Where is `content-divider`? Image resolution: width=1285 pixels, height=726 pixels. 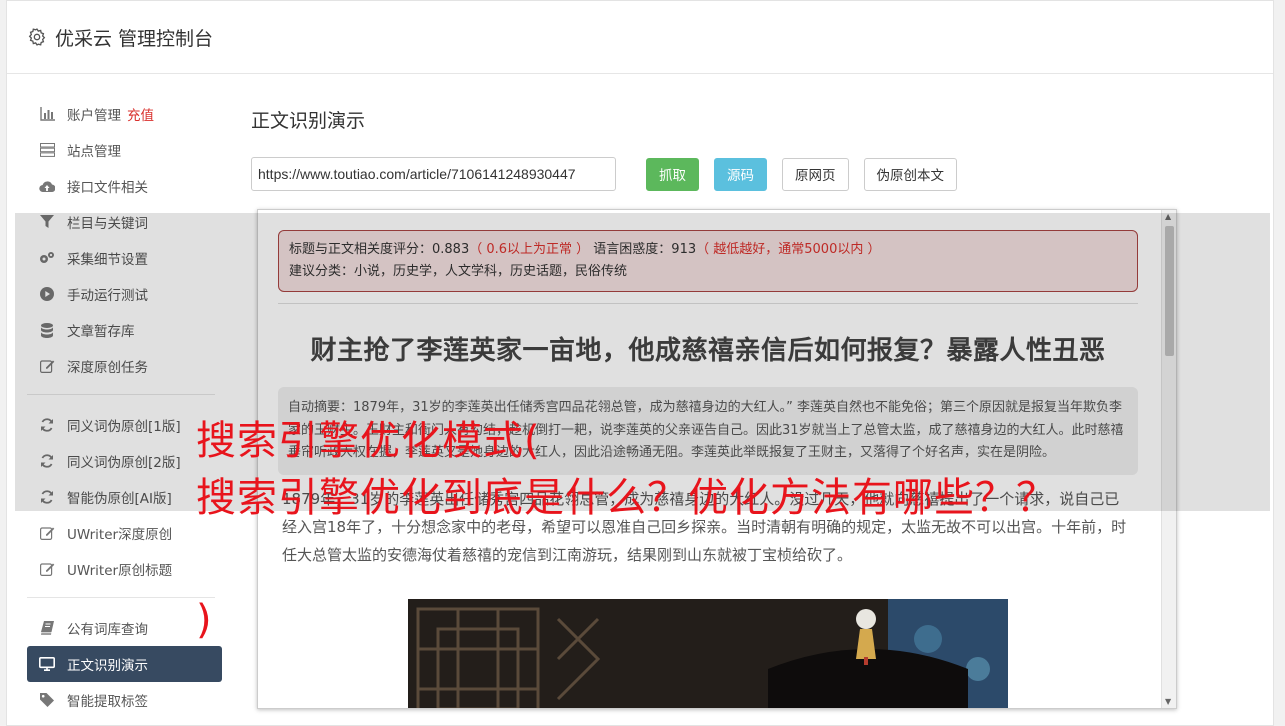 content-divider is located at coordinates (708, 303).